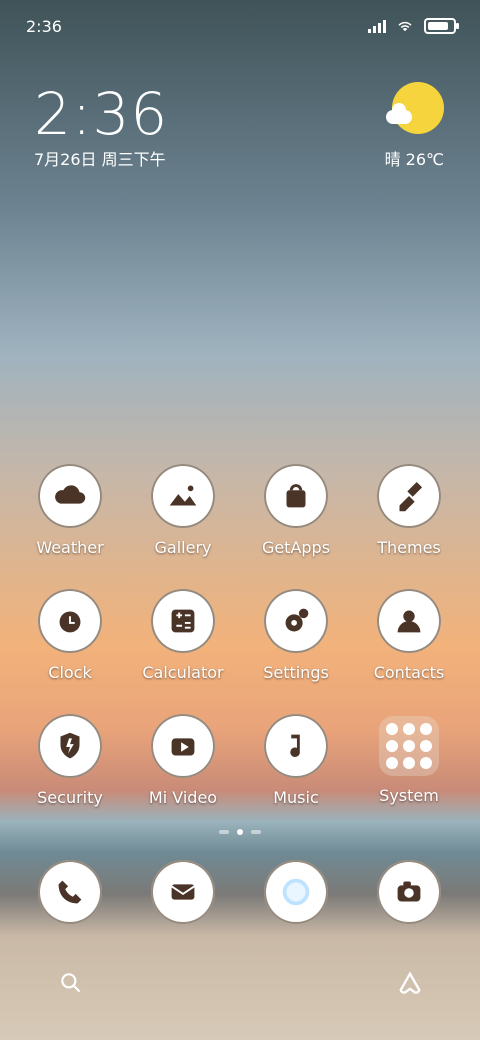 This screenshot has width=480, height=1040. I want to click on mail-icon, so click(183, 892).